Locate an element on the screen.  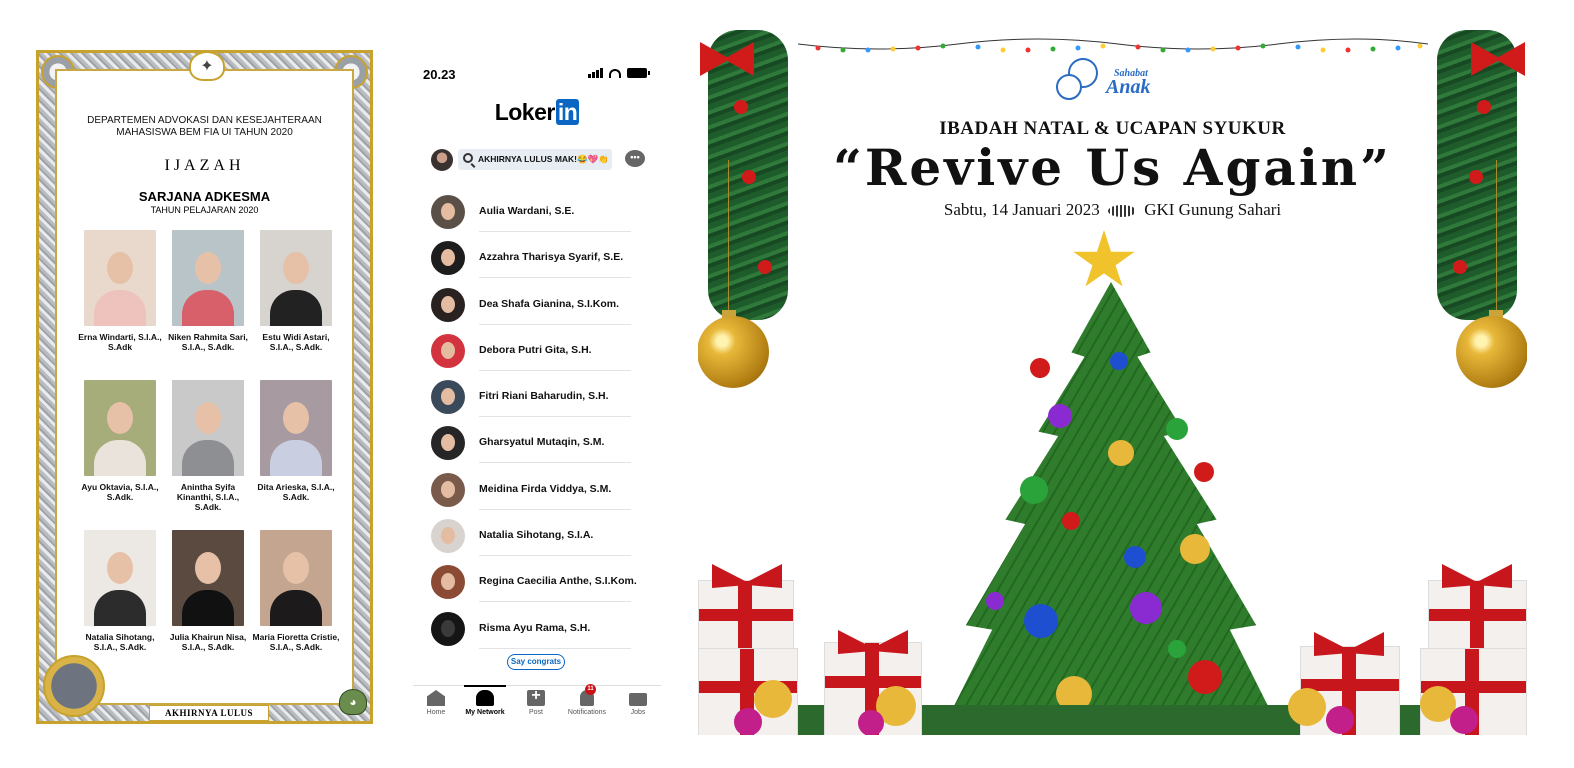
app-logo: Loker in is located at coordinates (537, 112).